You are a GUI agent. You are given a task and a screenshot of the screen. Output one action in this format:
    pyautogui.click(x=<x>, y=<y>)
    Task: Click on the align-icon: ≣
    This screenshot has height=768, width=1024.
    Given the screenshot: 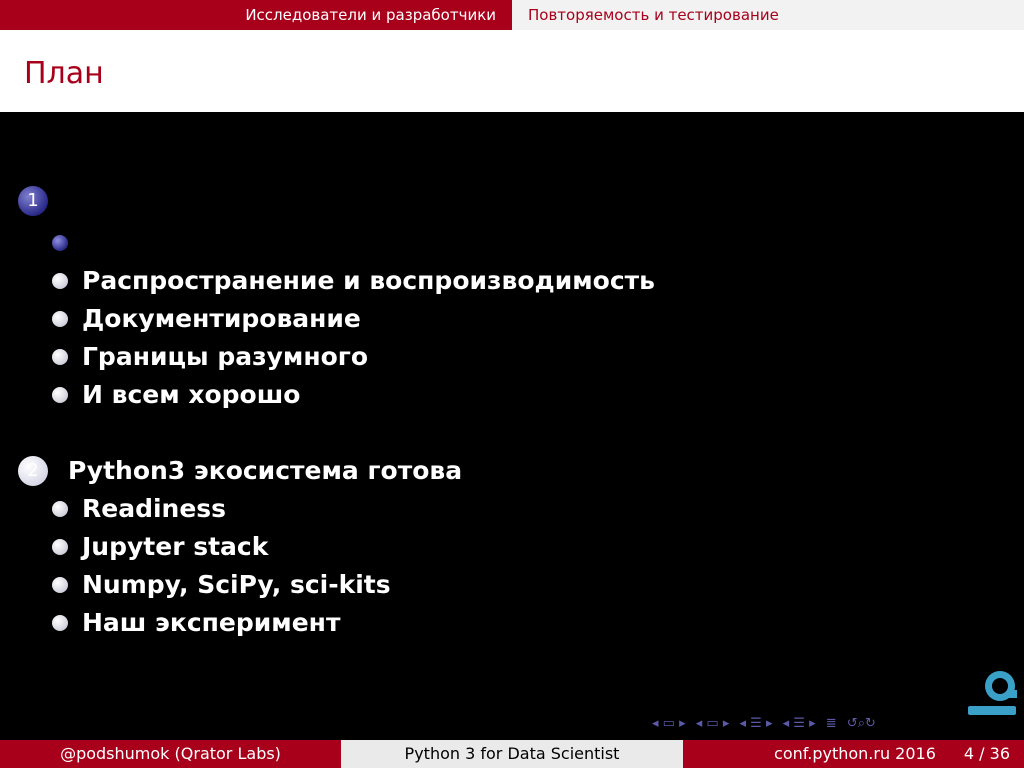 What is the action you would take?
    pyautogui.click(x=831, y=723)
    